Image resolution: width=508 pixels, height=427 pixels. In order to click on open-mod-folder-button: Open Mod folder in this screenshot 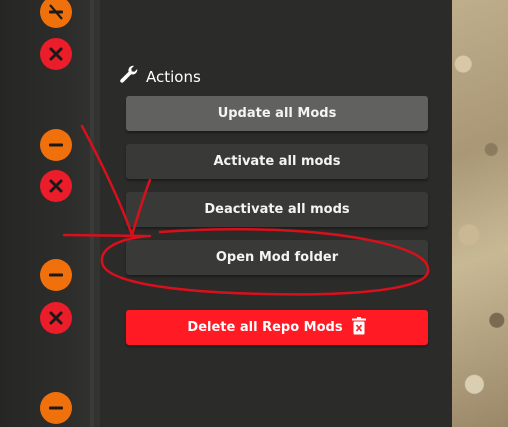, I will do `click(277, 257)`.